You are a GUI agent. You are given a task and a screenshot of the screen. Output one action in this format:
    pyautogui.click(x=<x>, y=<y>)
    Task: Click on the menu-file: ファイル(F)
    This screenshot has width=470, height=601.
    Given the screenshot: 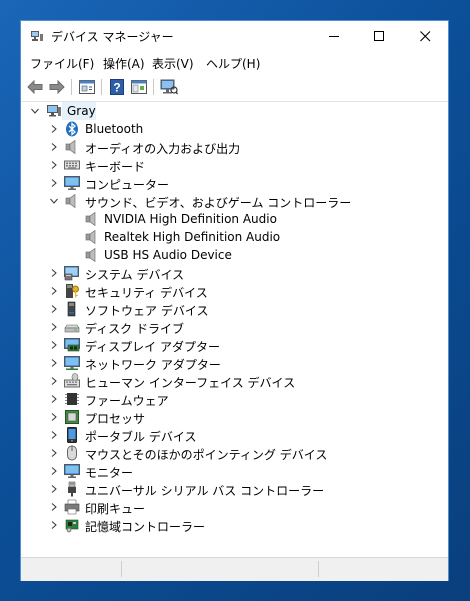 What is the action you would take?
    pyautogui.click(x=62, y=63)
    